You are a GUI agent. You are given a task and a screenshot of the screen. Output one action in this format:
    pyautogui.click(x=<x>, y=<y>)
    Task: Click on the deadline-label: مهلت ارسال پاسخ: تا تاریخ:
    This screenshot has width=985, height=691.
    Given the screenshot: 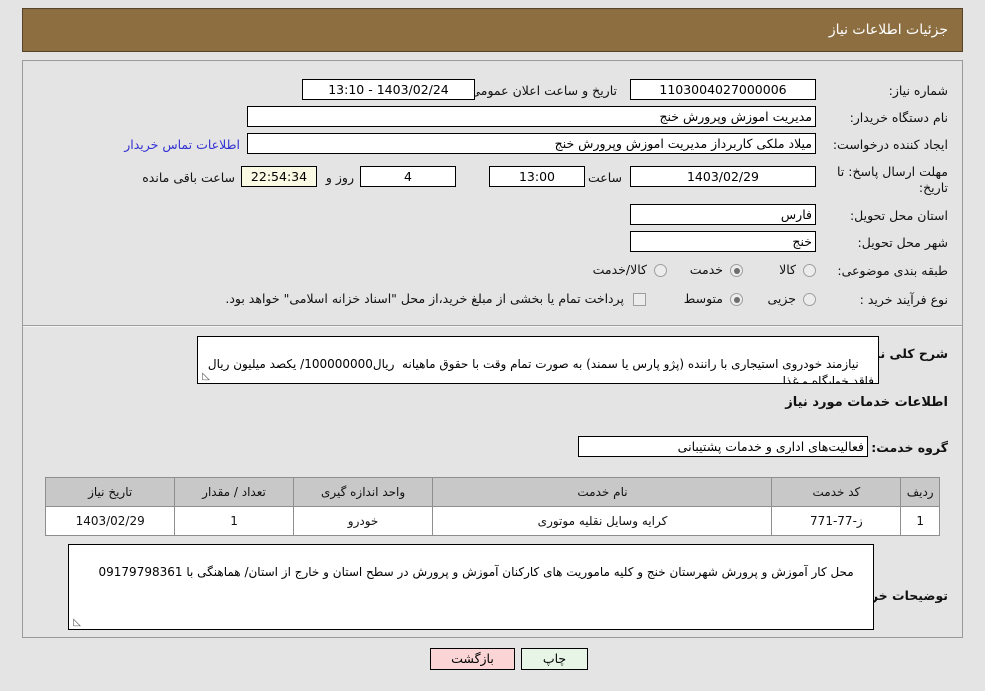 What is the action you would take?
    pyautogui.click(x=892, y=179)
    